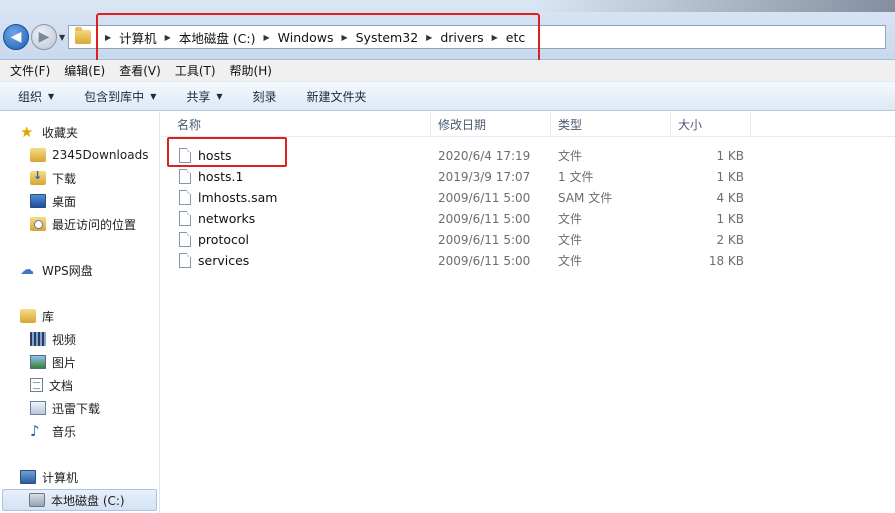 This screenshot has width=895, height=513. What do you see at coordinates (38, 201) in the screenshot?
I see `desktop-icon` at bounding box center [38, 201].